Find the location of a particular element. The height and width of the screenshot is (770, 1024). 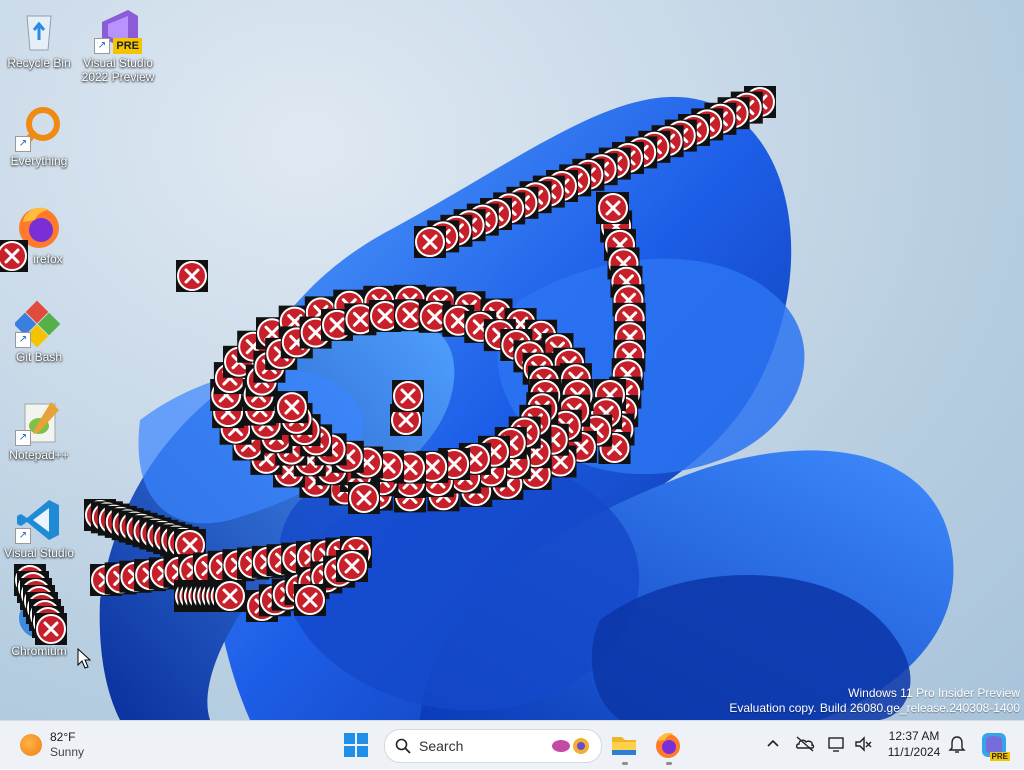

network-icon is located at coordinates (837, 744).